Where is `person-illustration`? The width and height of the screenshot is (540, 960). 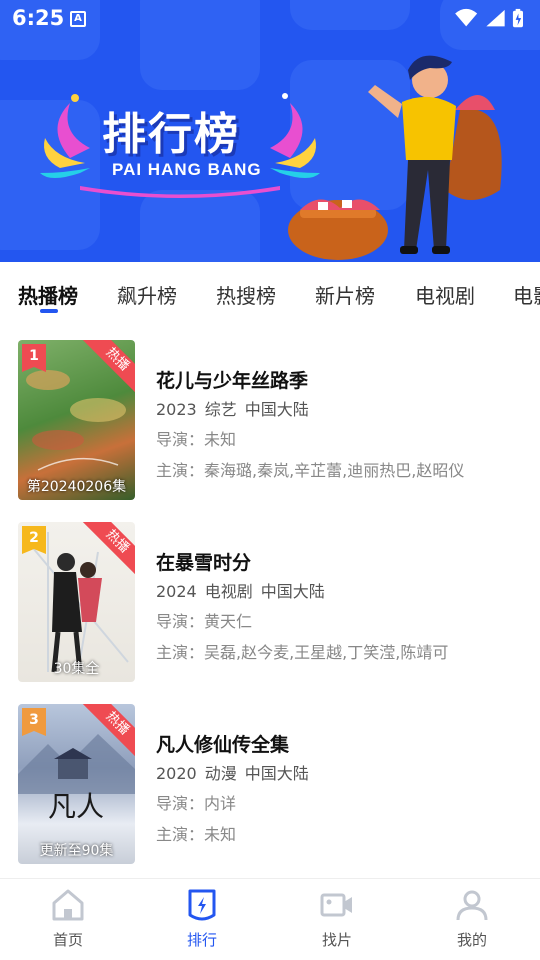
person-illustration is located at coordinates (395, 157).